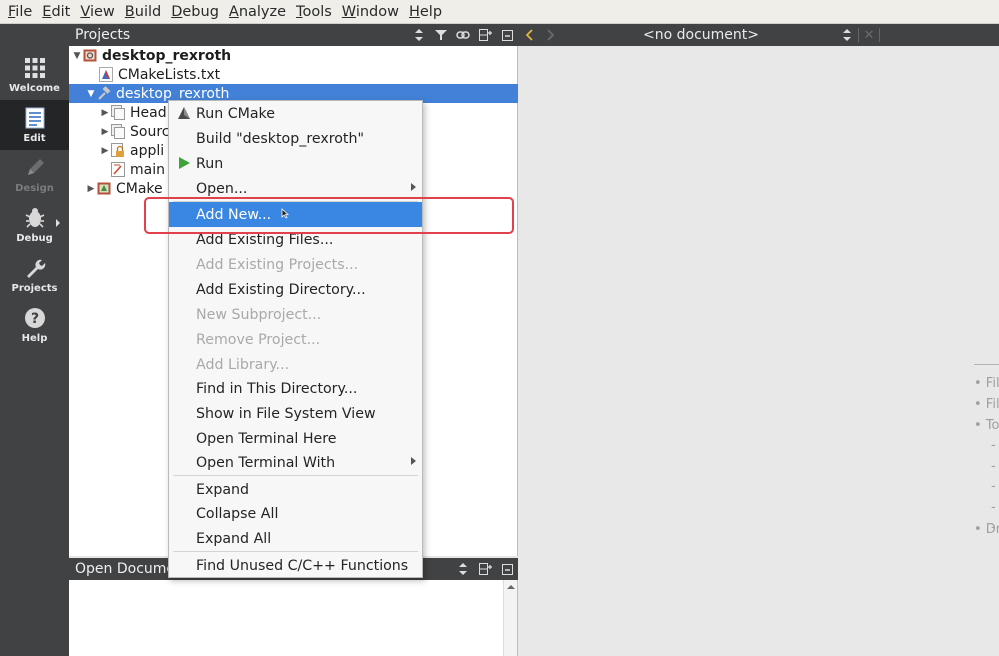 The height and width of the screenshot is (656, 999). What do you see at coordinates (20, 12) in the screenshot?
I see `menu-file: File` at bounding box center [20, 12].